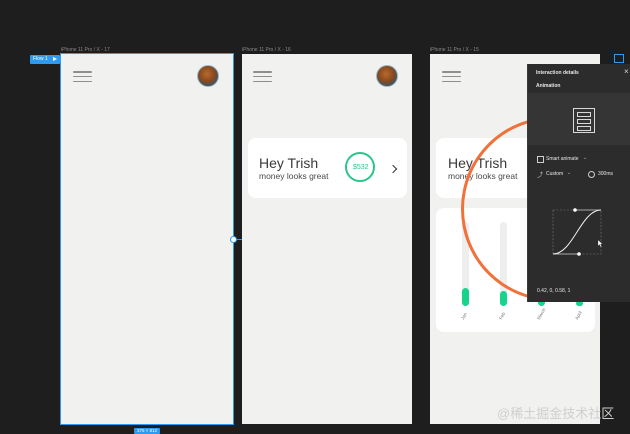  Describe the element at coordinates (361, 167) in the screenshot. I see `balance-amount: $532` at that location.